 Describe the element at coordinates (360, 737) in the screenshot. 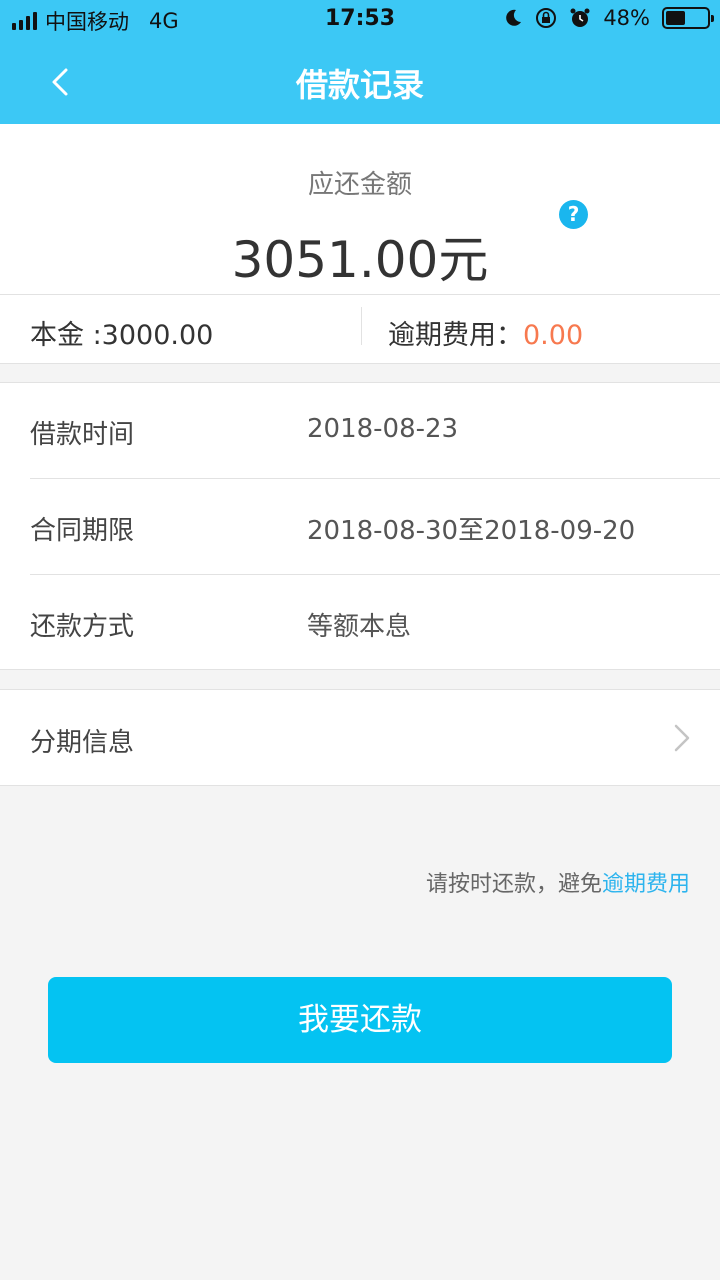

I see `installment-info-row: 分期信息` at that location.